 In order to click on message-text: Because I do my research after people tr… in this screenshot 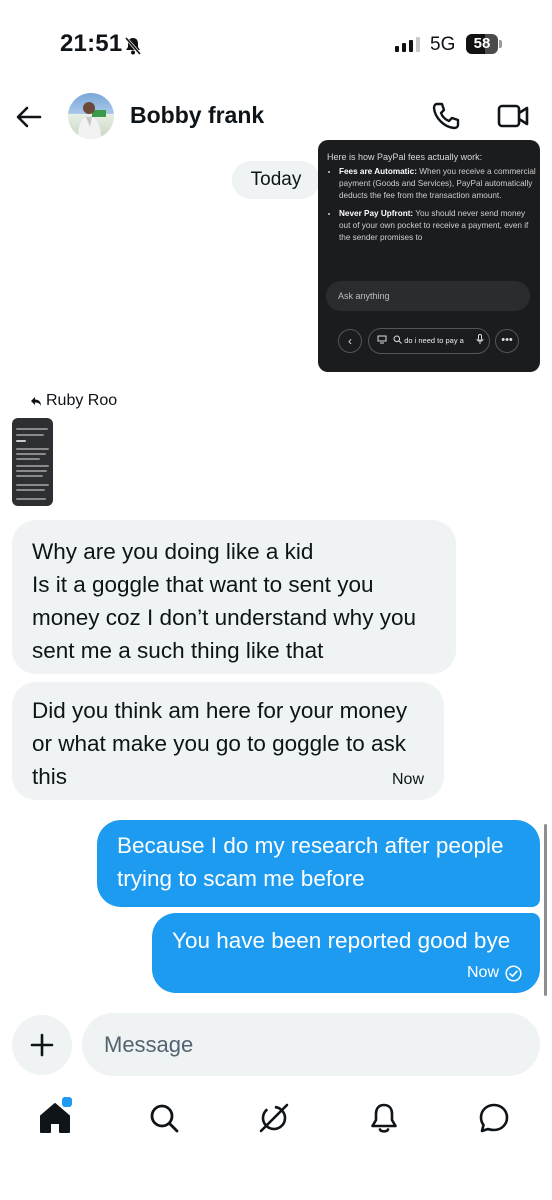, I will do `click(310, 862)`.